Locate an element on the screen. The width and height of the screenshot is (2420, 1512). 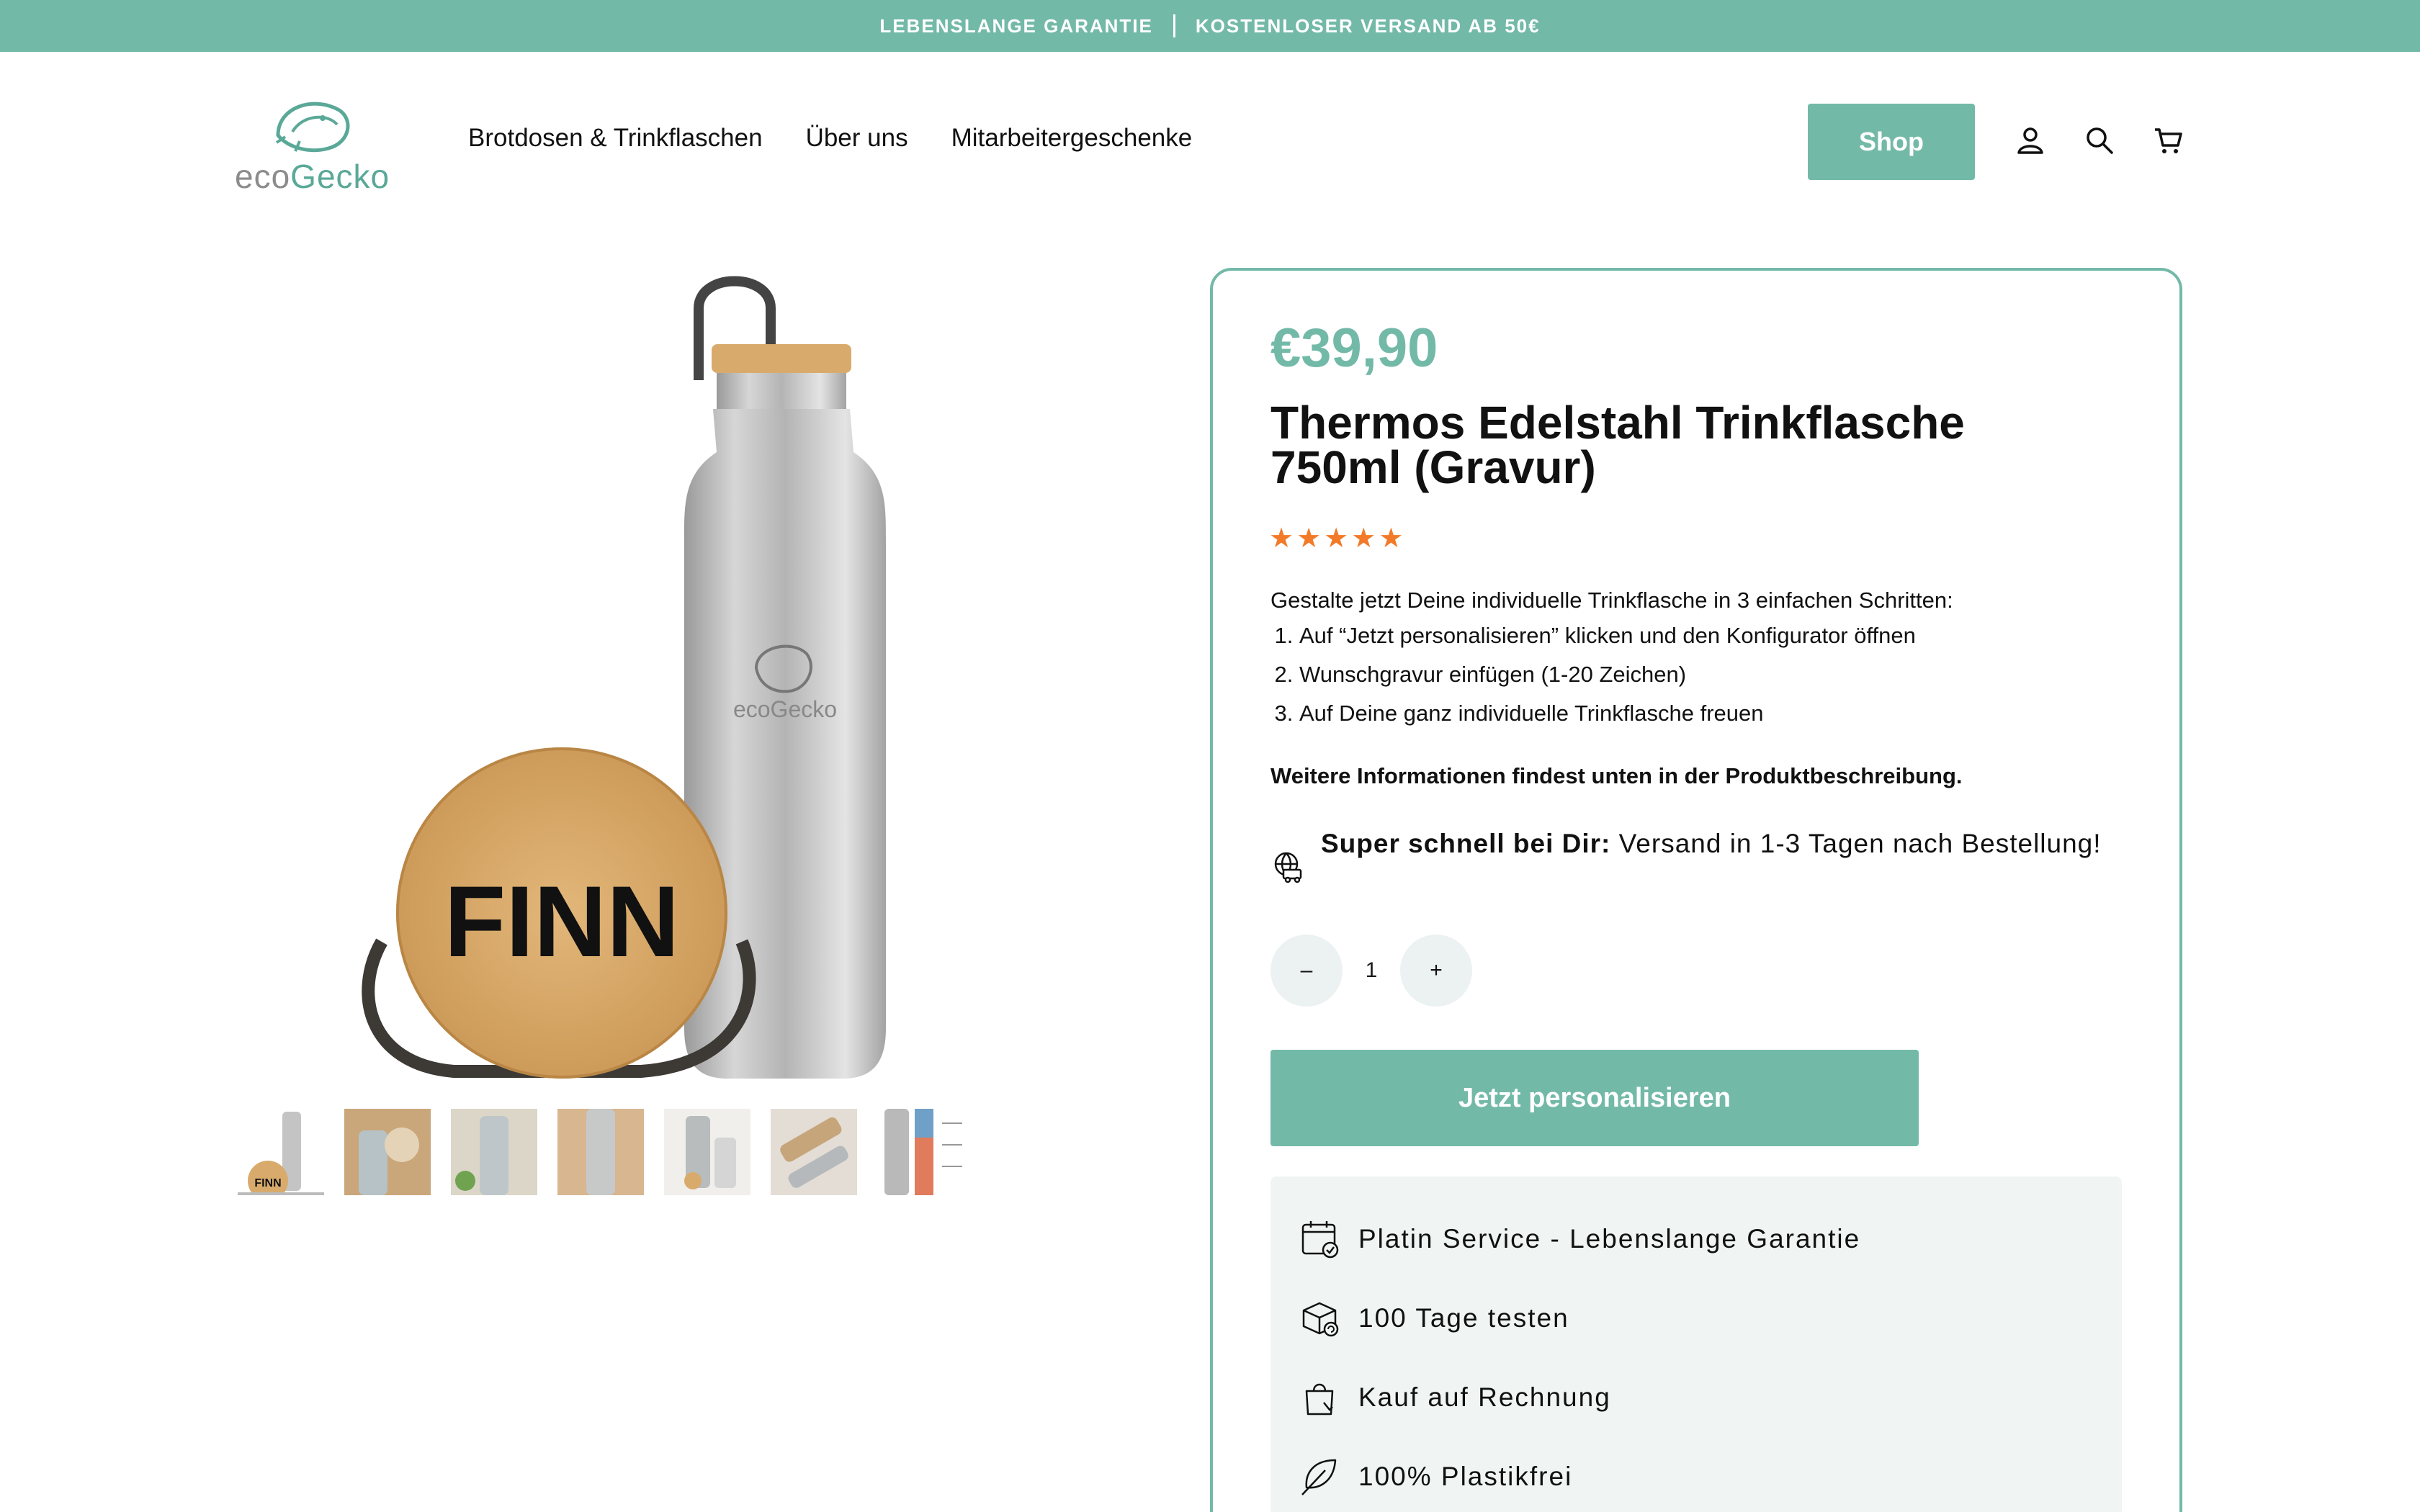
qty-decrease-button: – is located at coordinates (1306, 971).